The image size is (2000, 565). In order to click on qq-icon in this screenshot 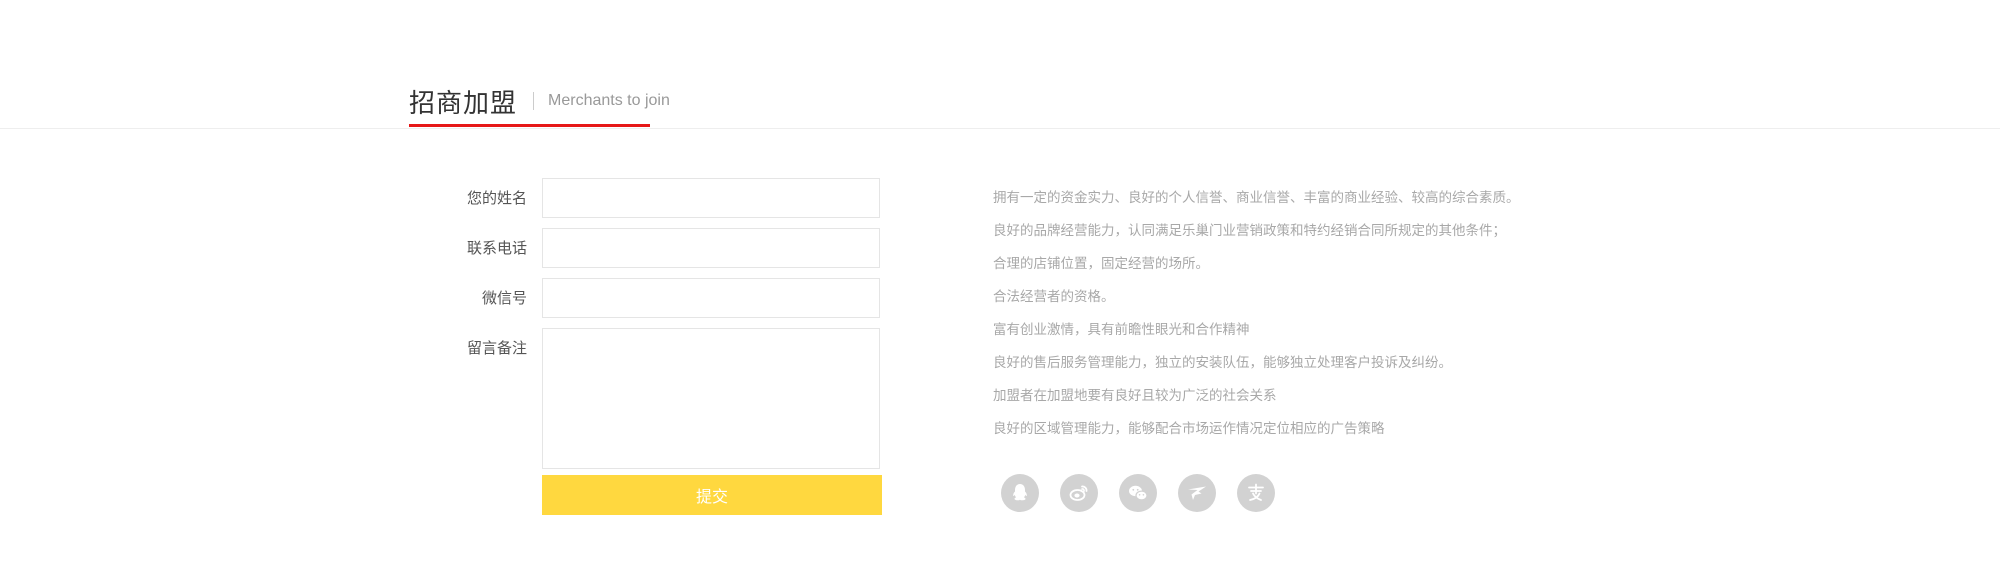, I will do `click(1020, 493)`.